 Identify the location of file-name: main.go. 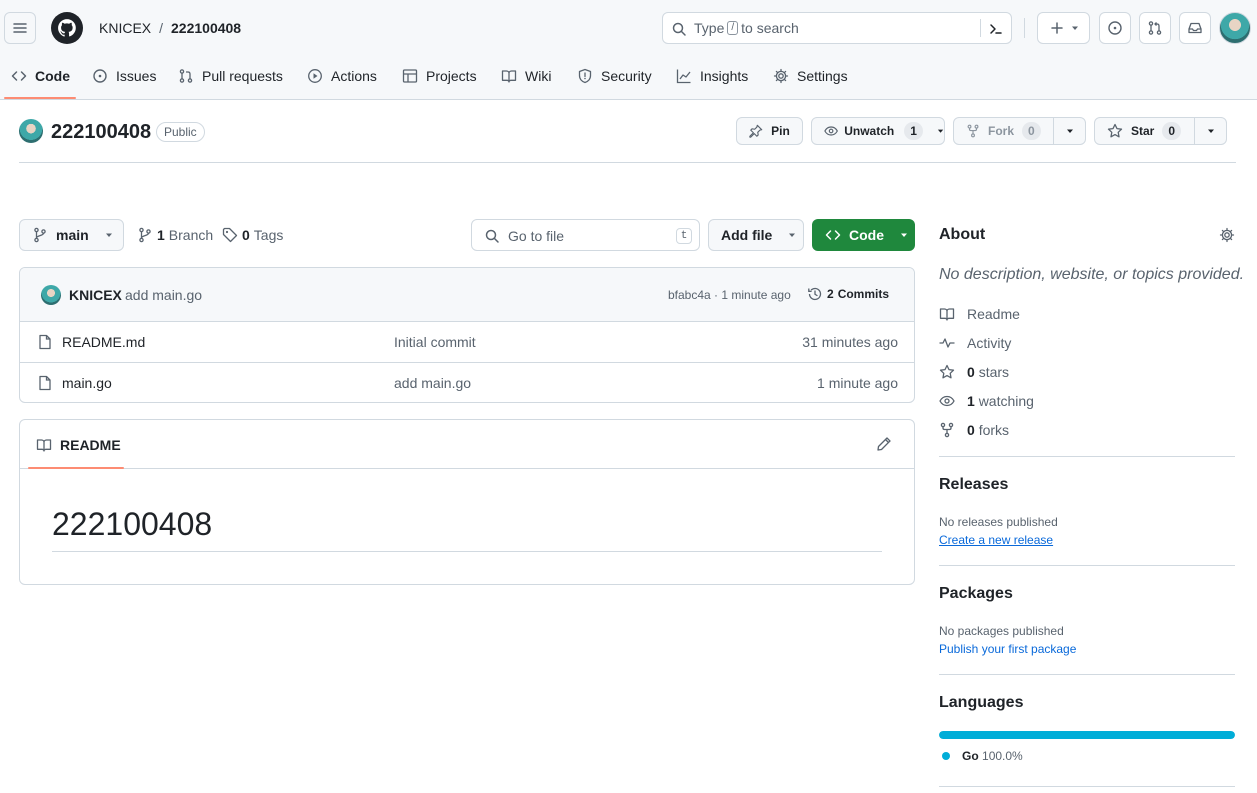
(87, 383).